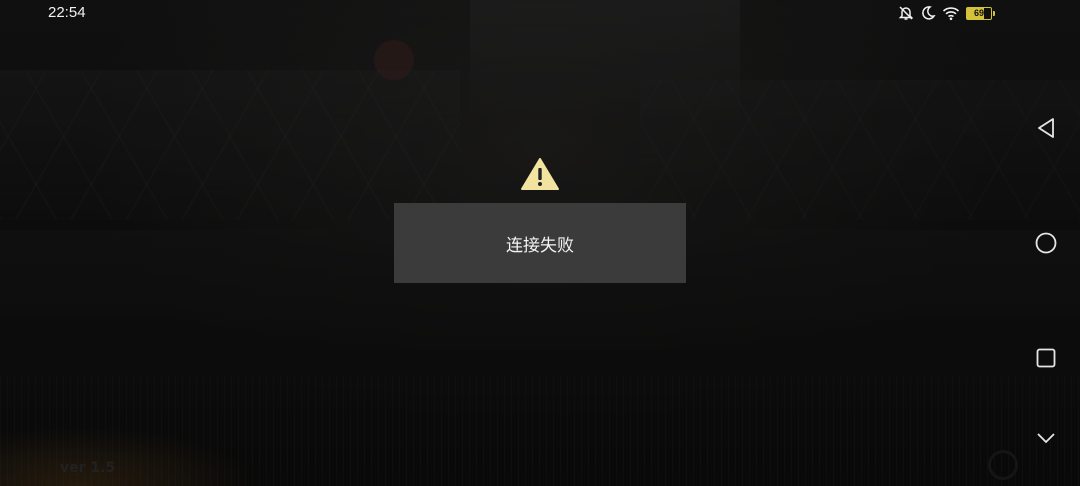 The width and height of the screenshot is (1080, 486). I want to click on back-button, so click(1046, 128).